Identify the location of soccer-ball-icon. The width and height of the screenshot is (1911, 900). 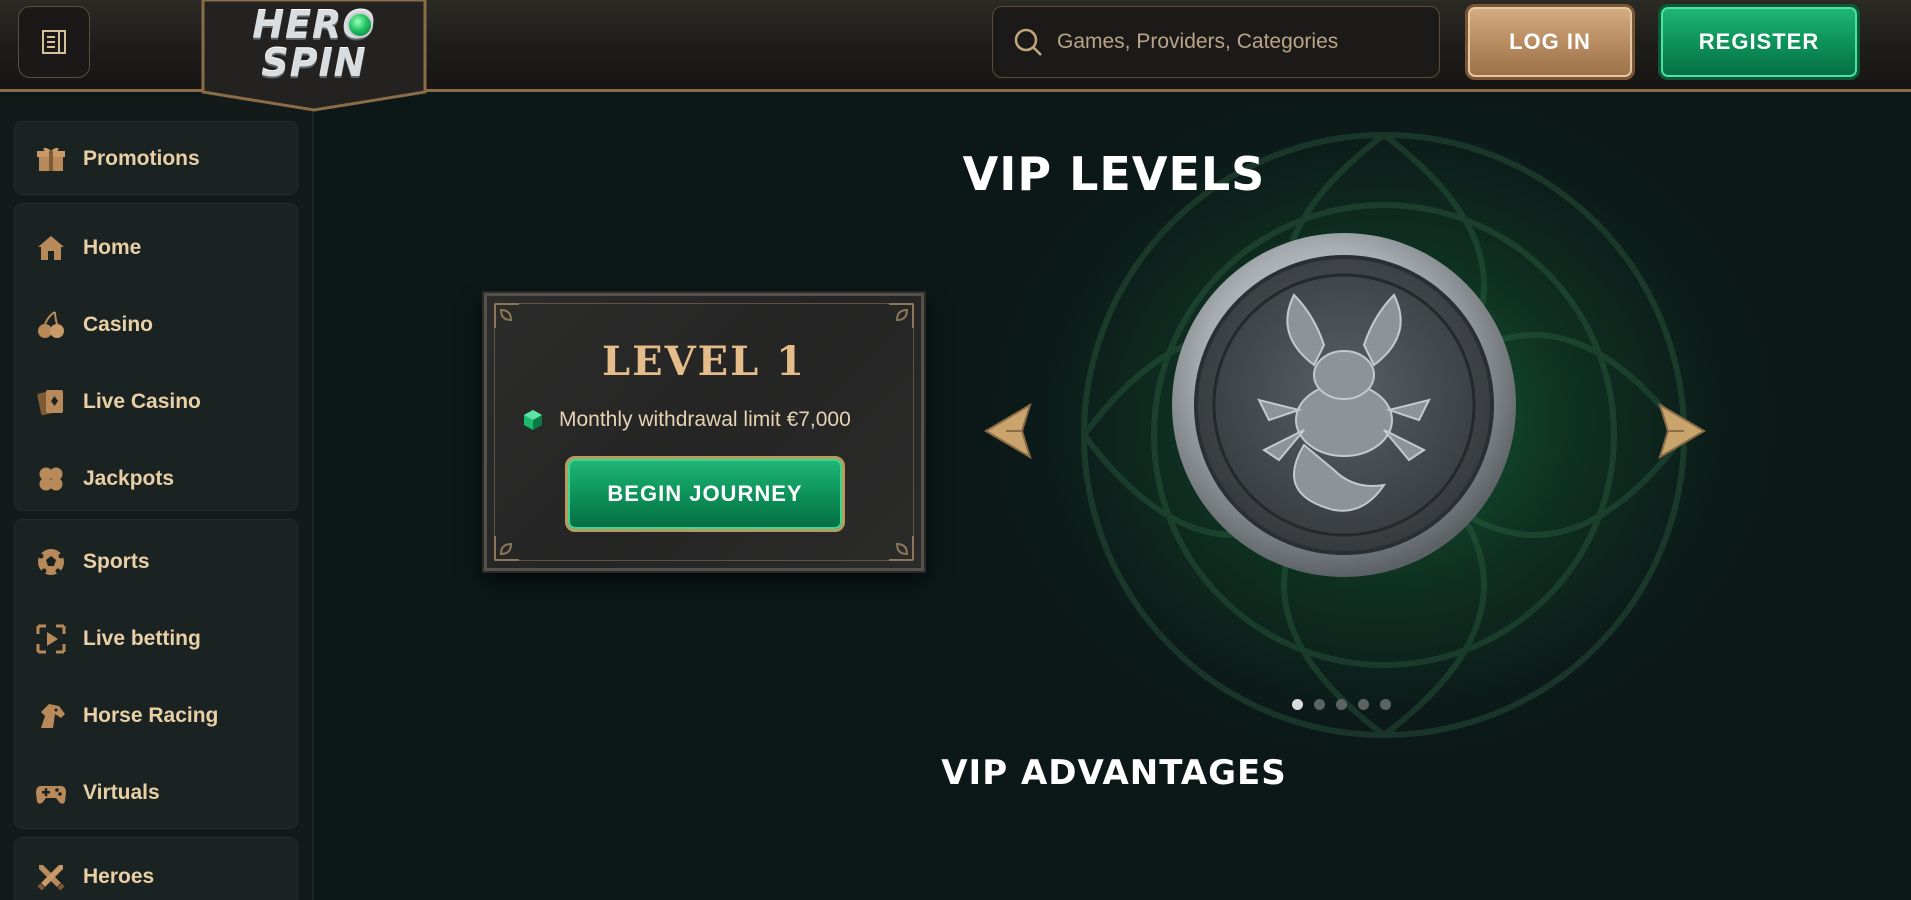
(51, 562).